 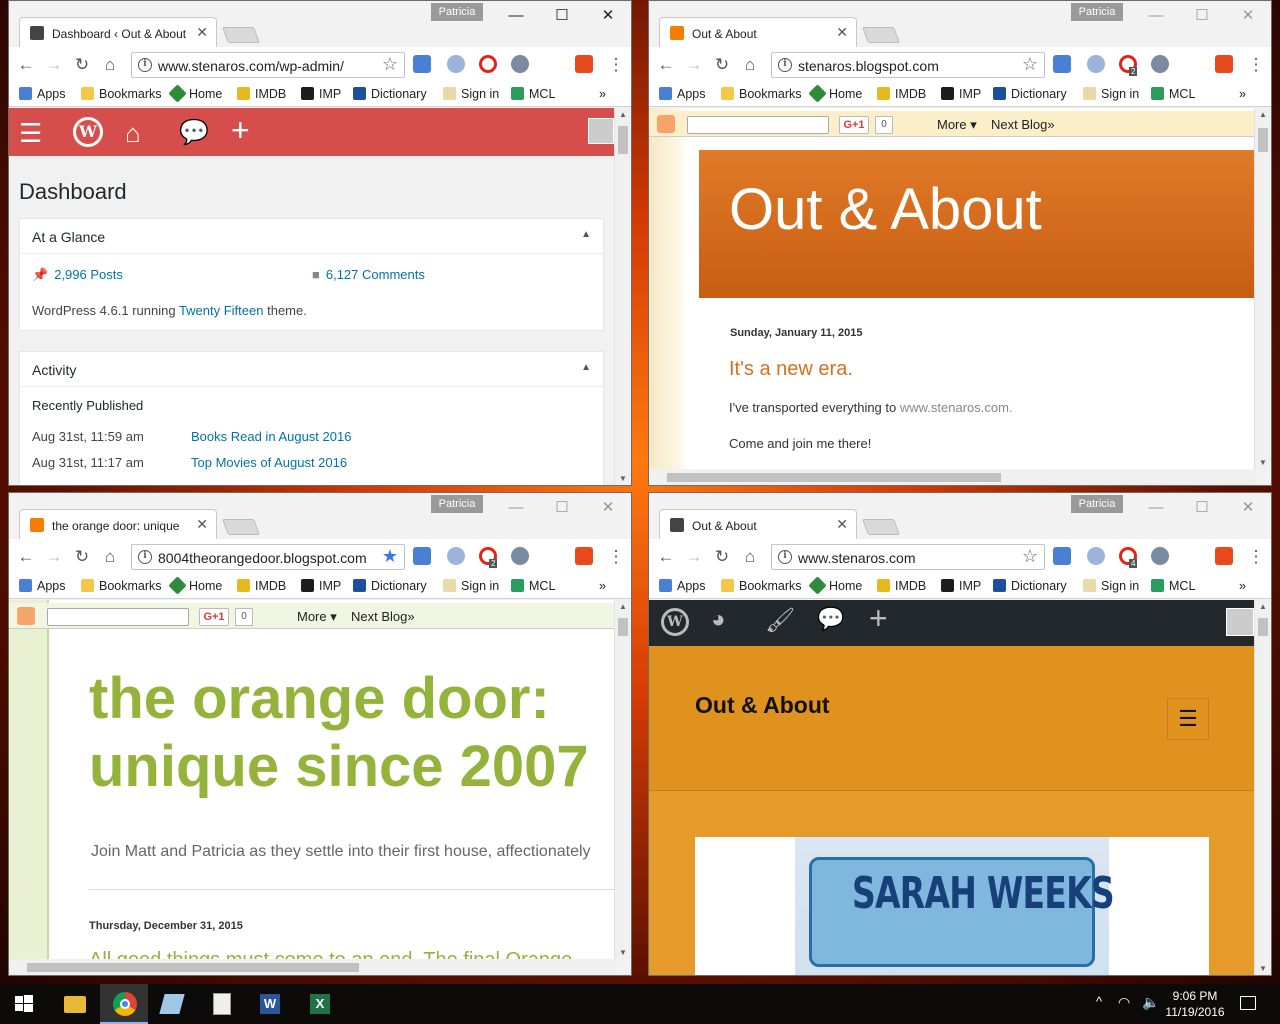 I want to click on address-bar: i 8004theorangedoor.blogspot.com ★, so click(x=268, y=557).